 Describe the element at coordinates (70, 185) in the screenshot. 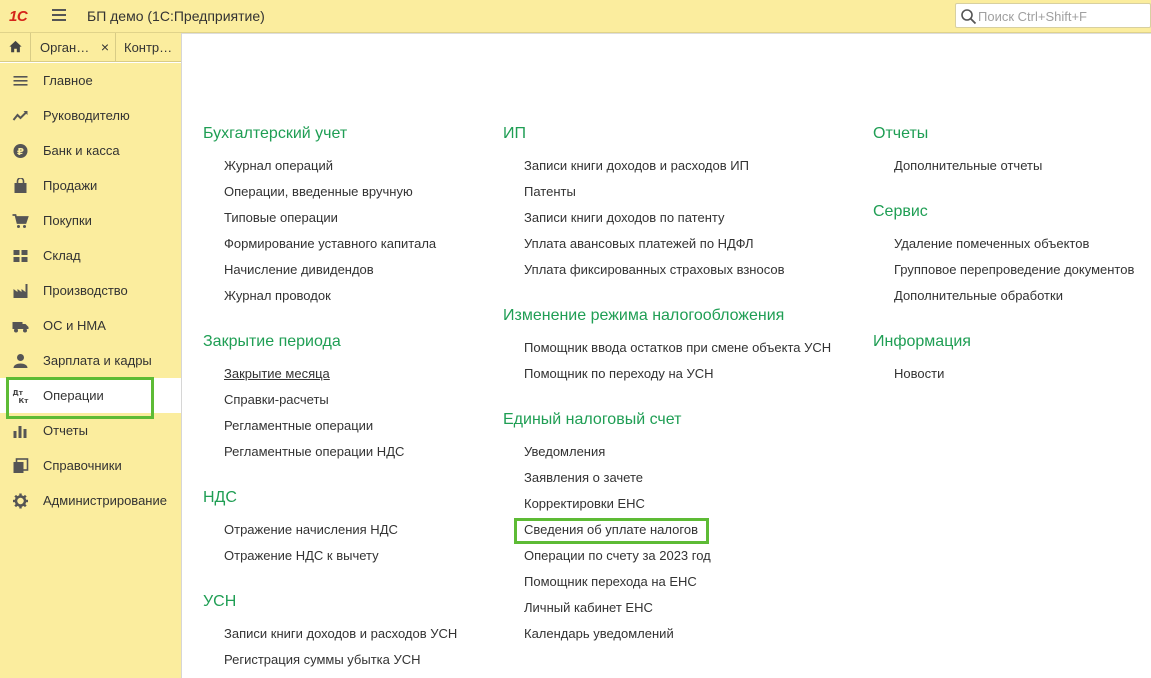

I see `sidebar-item-label: Продажи` at that location.